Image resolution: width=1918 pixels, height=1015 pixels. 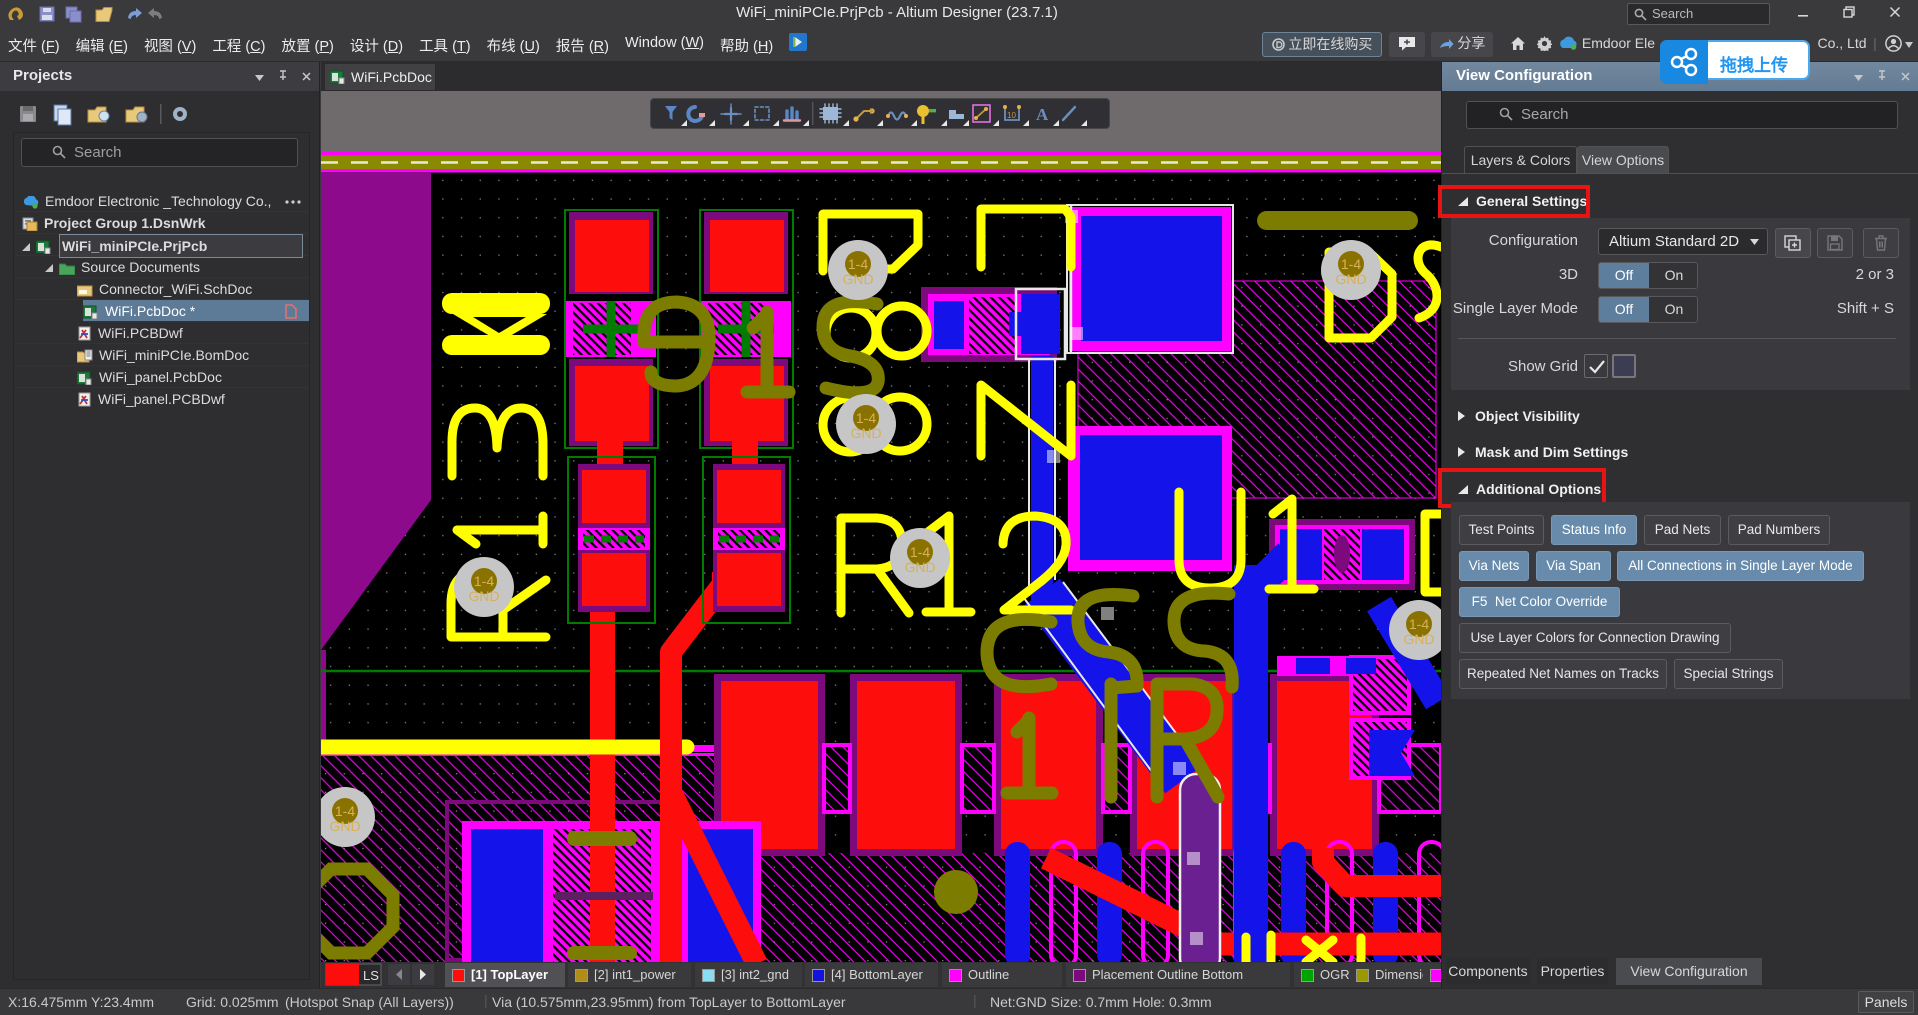 I want to click on svg-text: 10, so click(x=1011, y=115).